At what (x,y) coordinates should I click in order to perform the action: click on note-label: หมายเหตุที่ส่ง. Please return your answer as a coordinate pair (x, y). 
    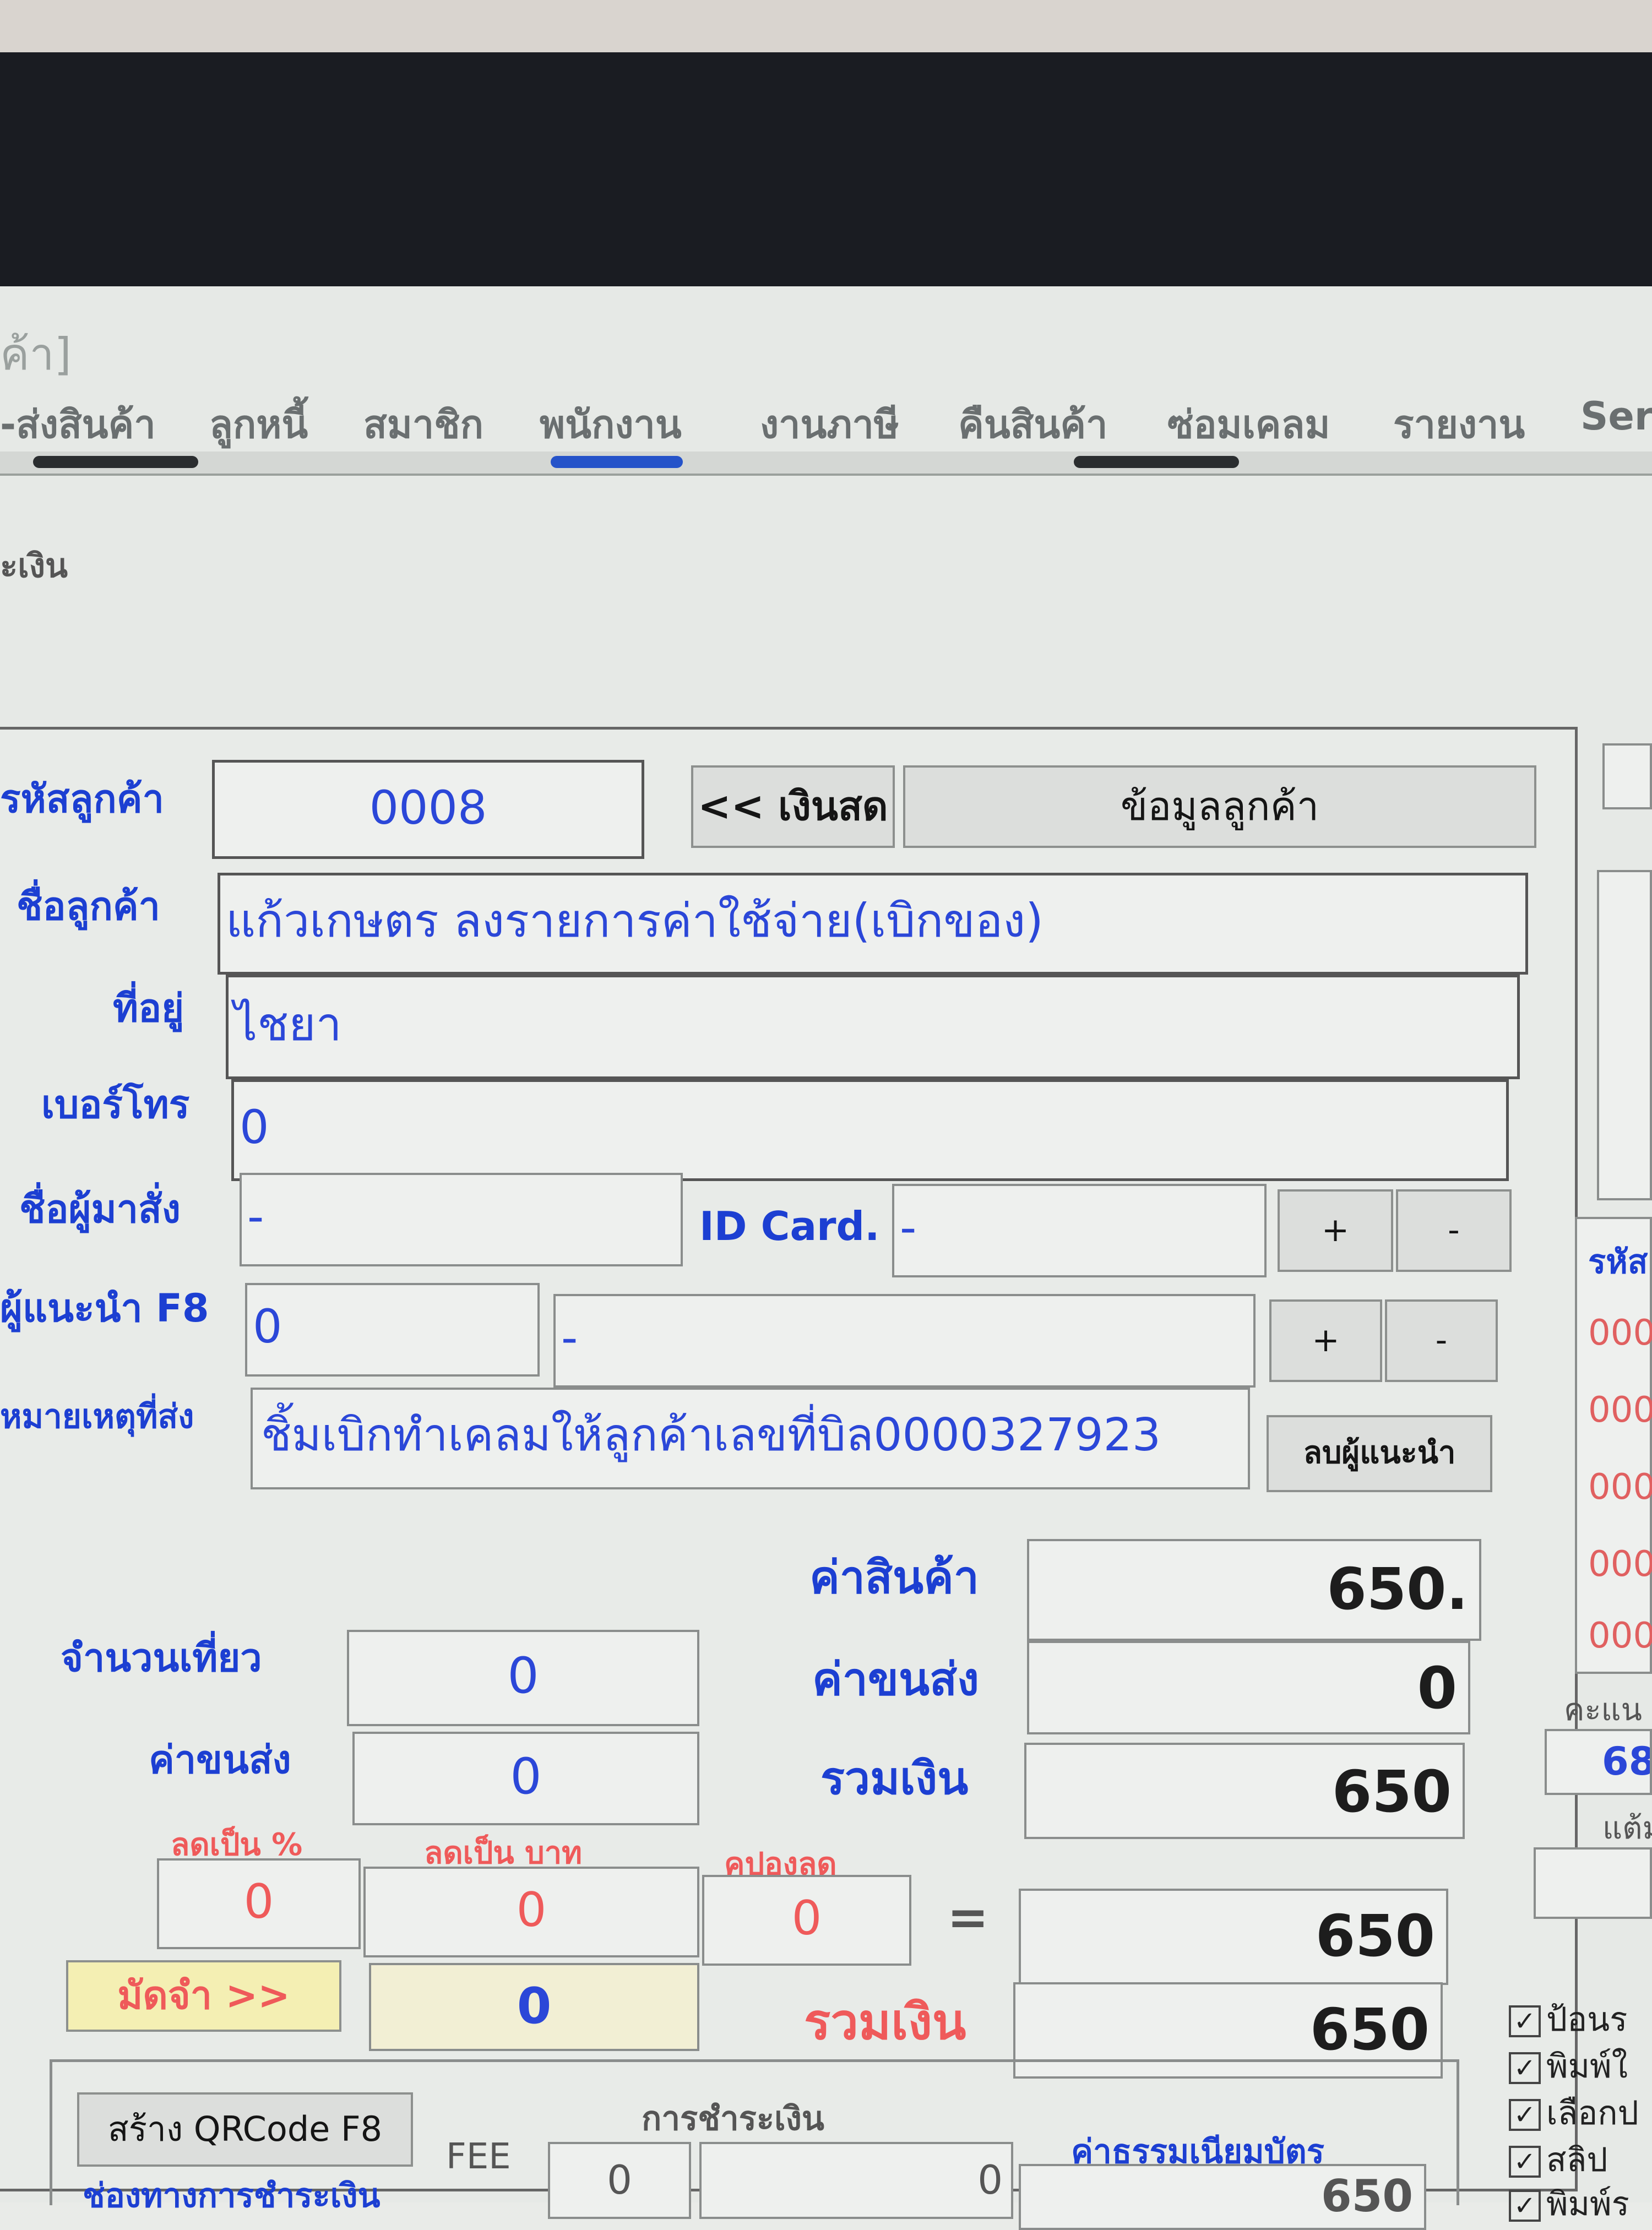
    Looking at the image, I should click on (97, 1416).